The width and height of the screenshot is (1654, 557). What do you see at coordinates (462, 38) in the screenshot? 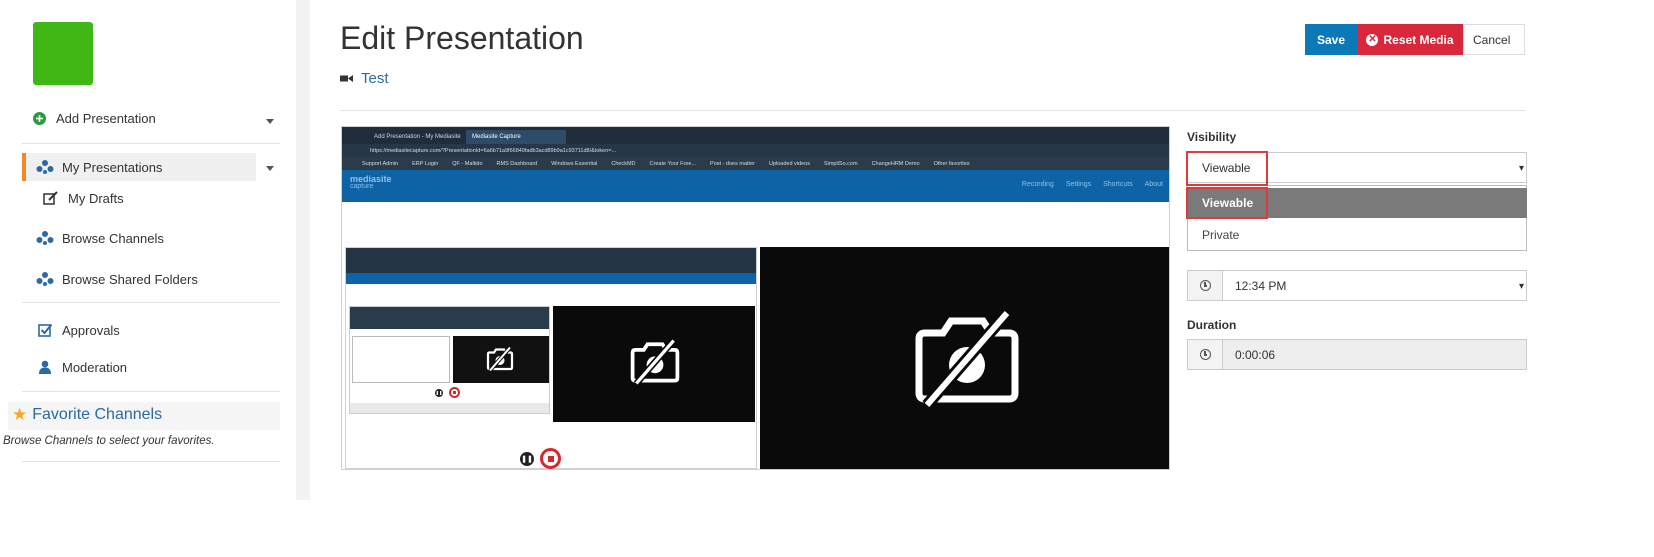
I see `page-title: Edit Presentation` at bounding box center [462, 38].